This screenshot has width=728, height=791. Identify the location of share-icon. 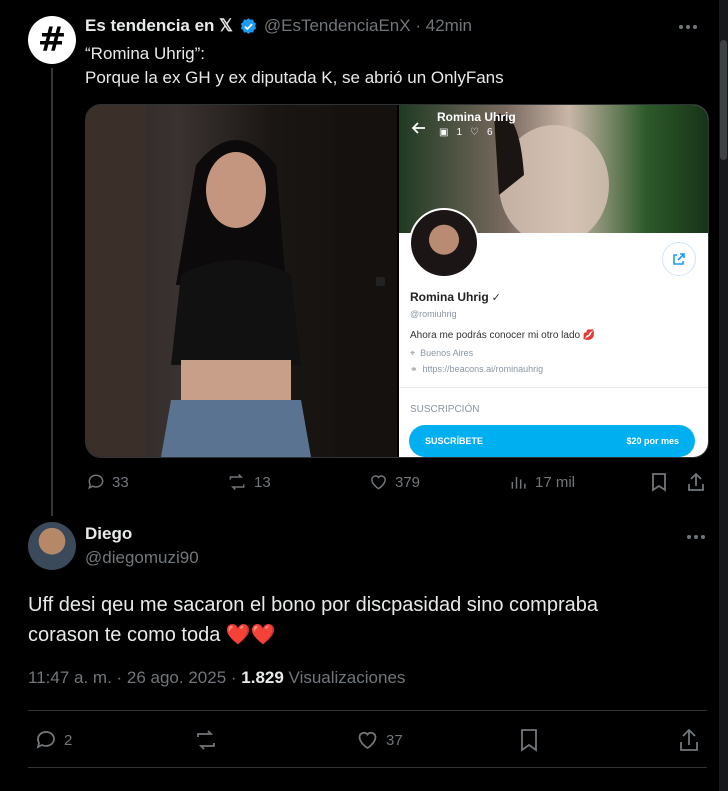
(679, 259).